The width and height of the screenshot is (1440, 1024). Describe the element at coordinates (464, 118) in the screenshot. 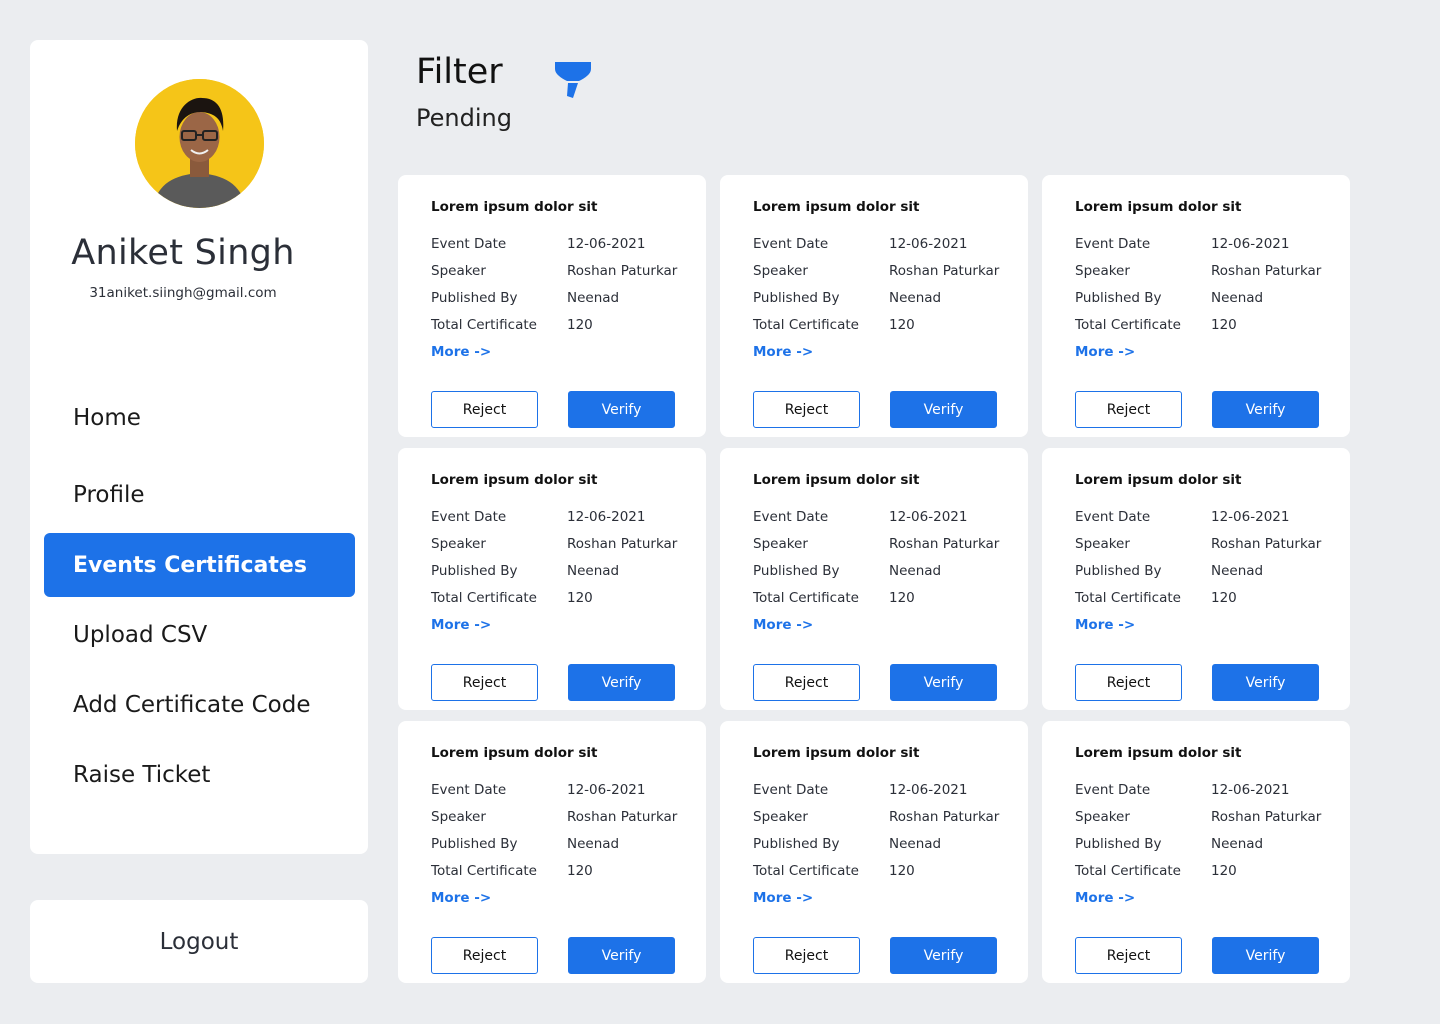

I see `filter-status: Pending` at that location.